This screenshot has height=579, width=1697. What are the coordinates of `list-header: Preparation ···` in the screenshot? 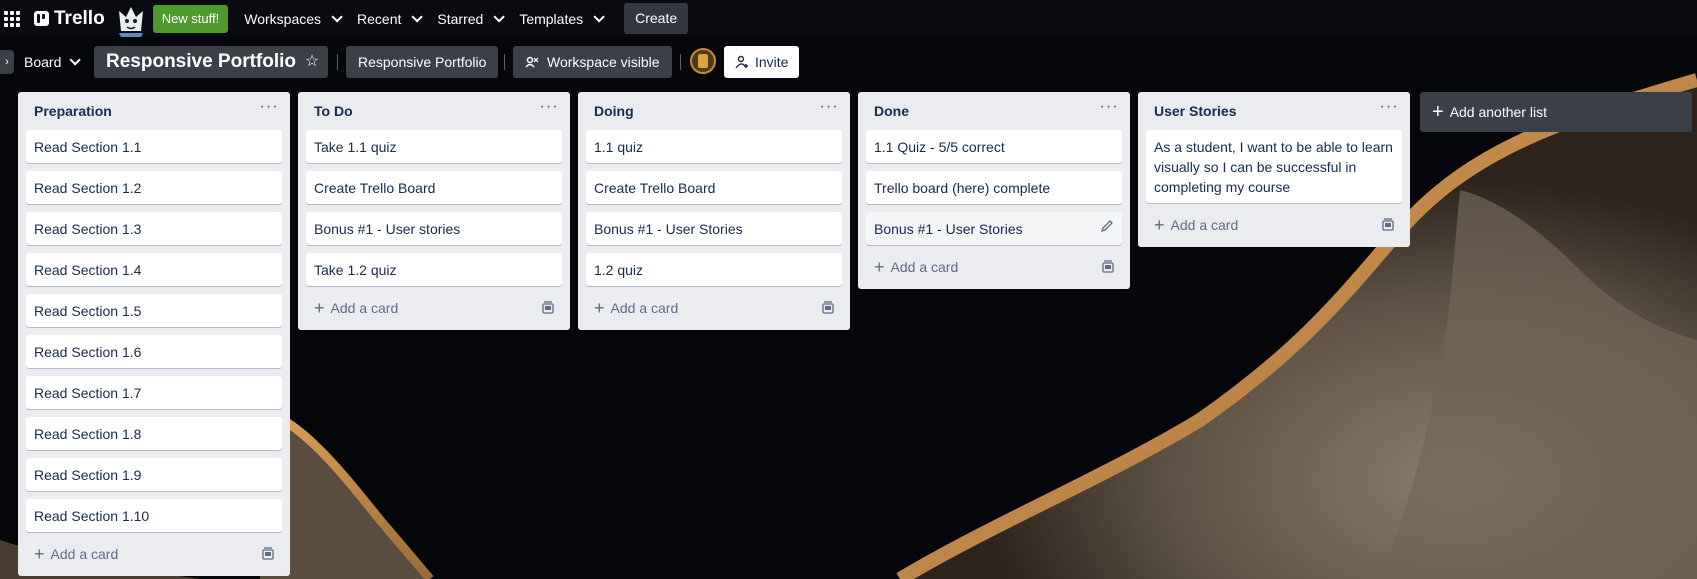 It's located at (154, 111).